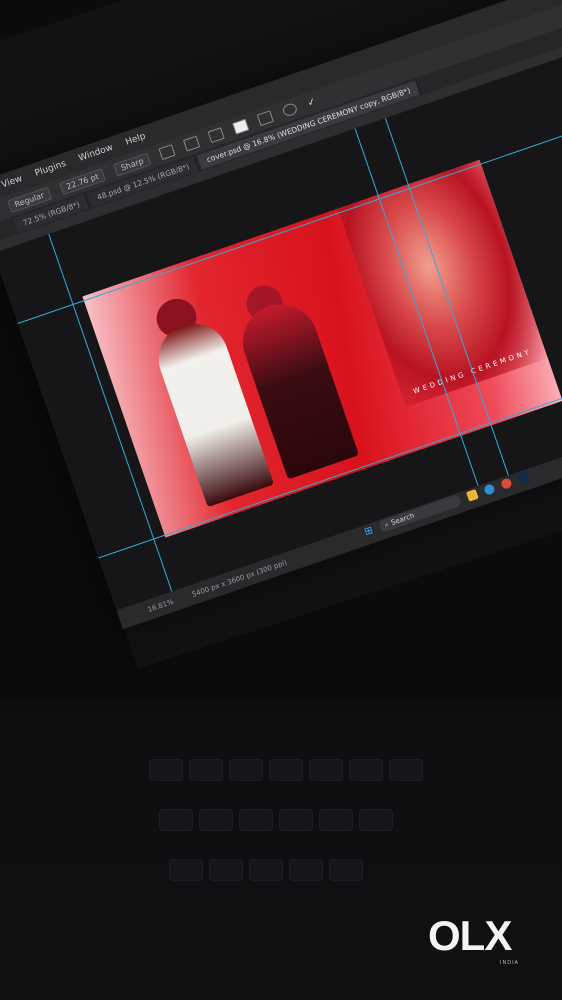 Image resolution: width=562 pixels, height=1000 pixels. I want to click on menu-view: View, so click(11, 182).